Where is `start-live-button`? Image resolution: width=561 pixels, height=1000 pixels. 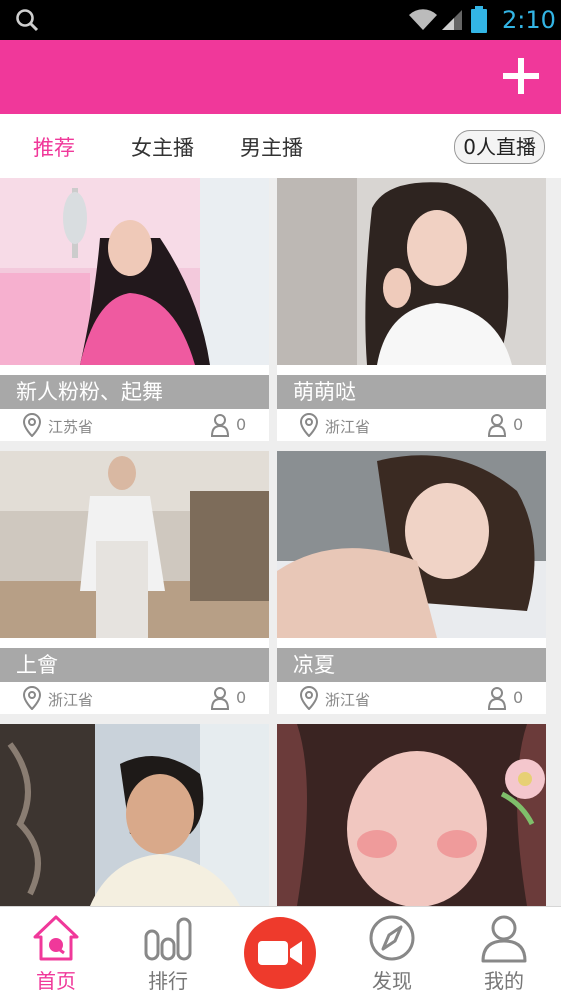
start-live-button is located at coordinates (280, 953).